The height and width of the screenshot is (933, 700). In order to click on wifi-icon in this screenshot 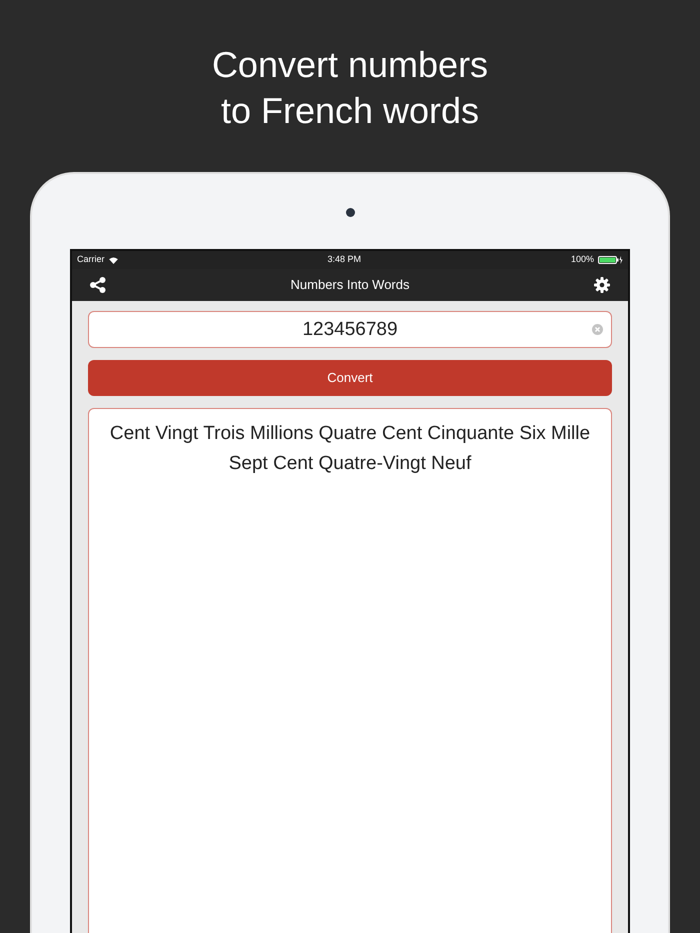, I will do `click(113, 260)`.